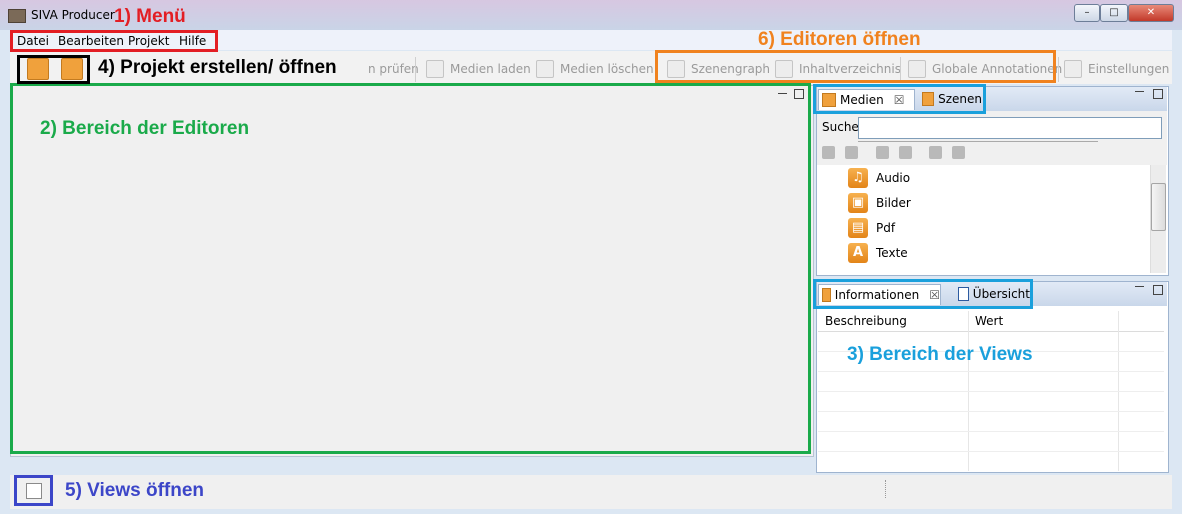 This screenshot has height=514, width=1182. What do you see at coordinates (882, 152) in the screenshot?
I see `zoom-icon` at bounding box center [882, 152].